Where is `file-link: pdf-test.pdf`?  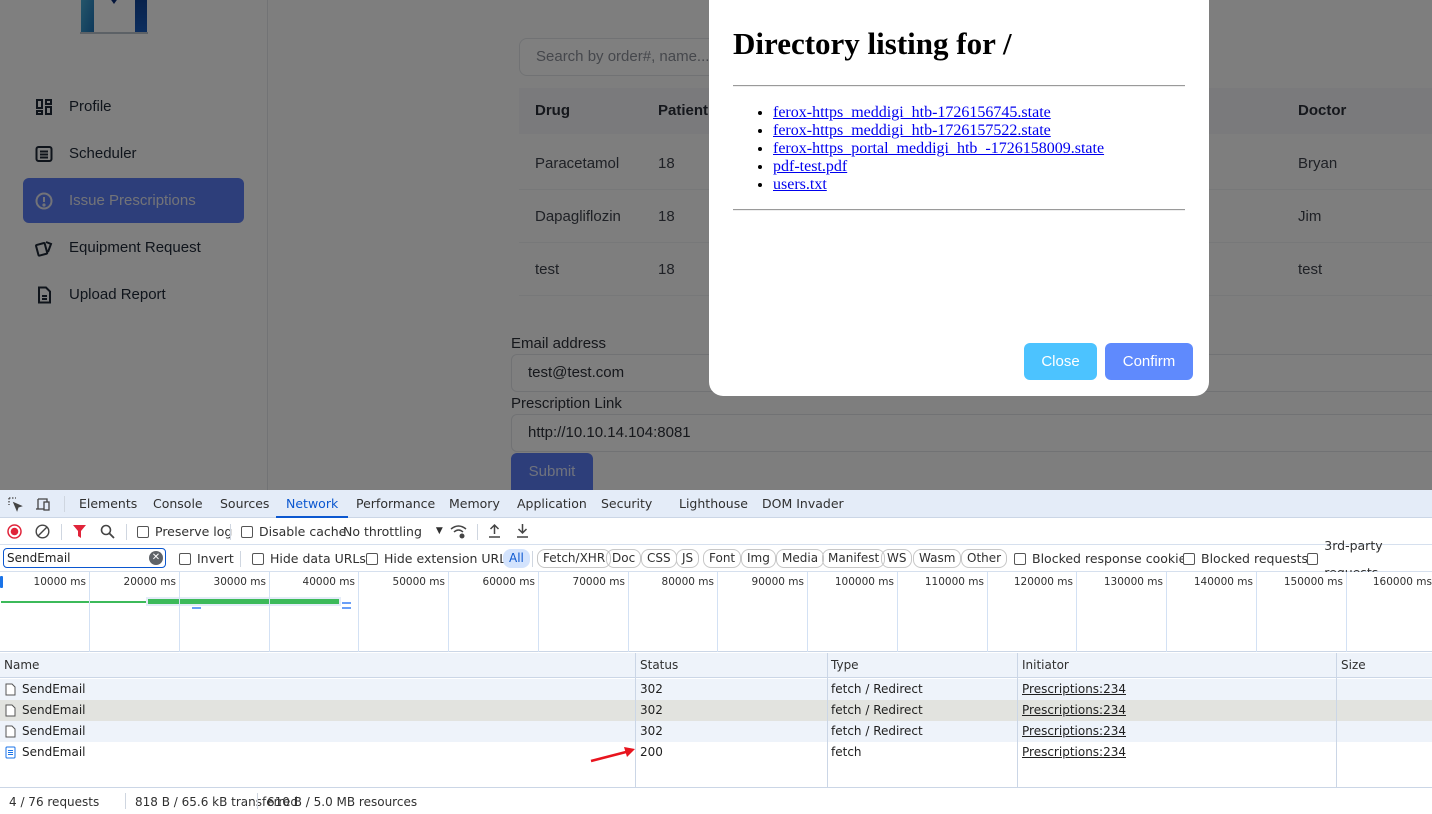
file-link: pdf-test.pdf is located at coordinates (810, 166).